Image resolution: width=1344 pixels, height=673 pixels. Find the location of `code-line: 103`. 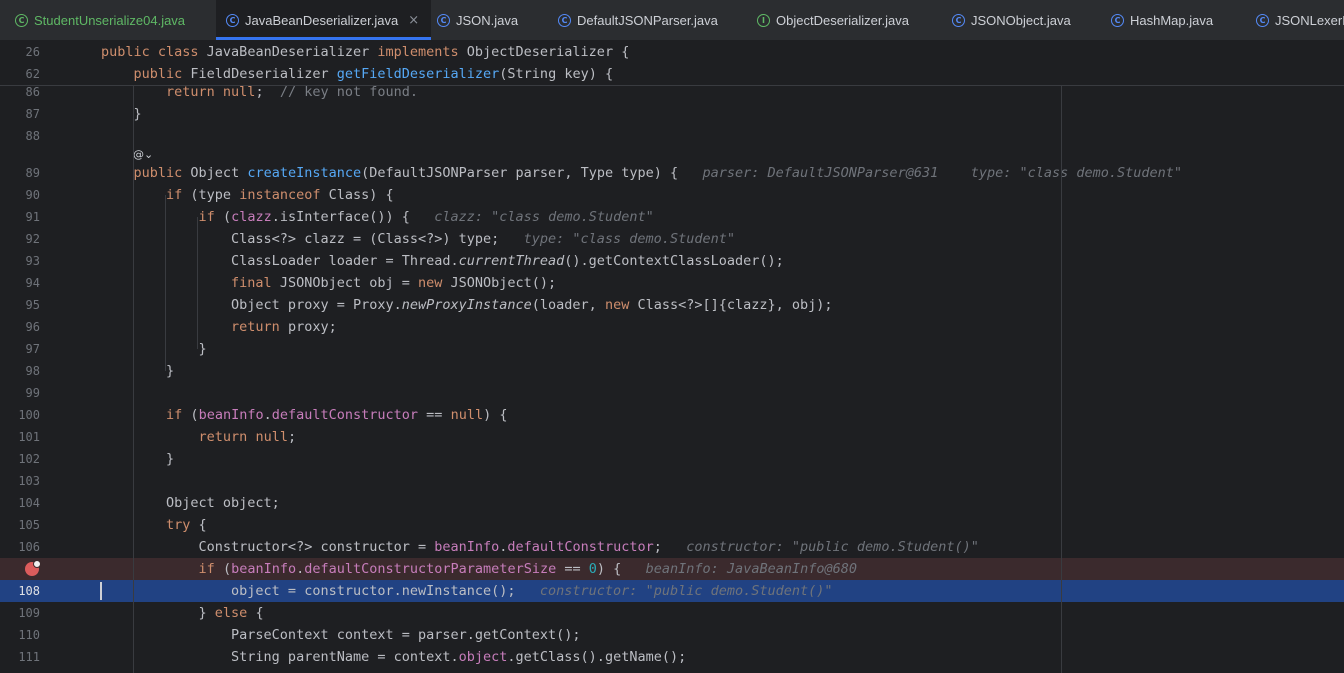

code-line: 103 is located at coordinates (672, 481).